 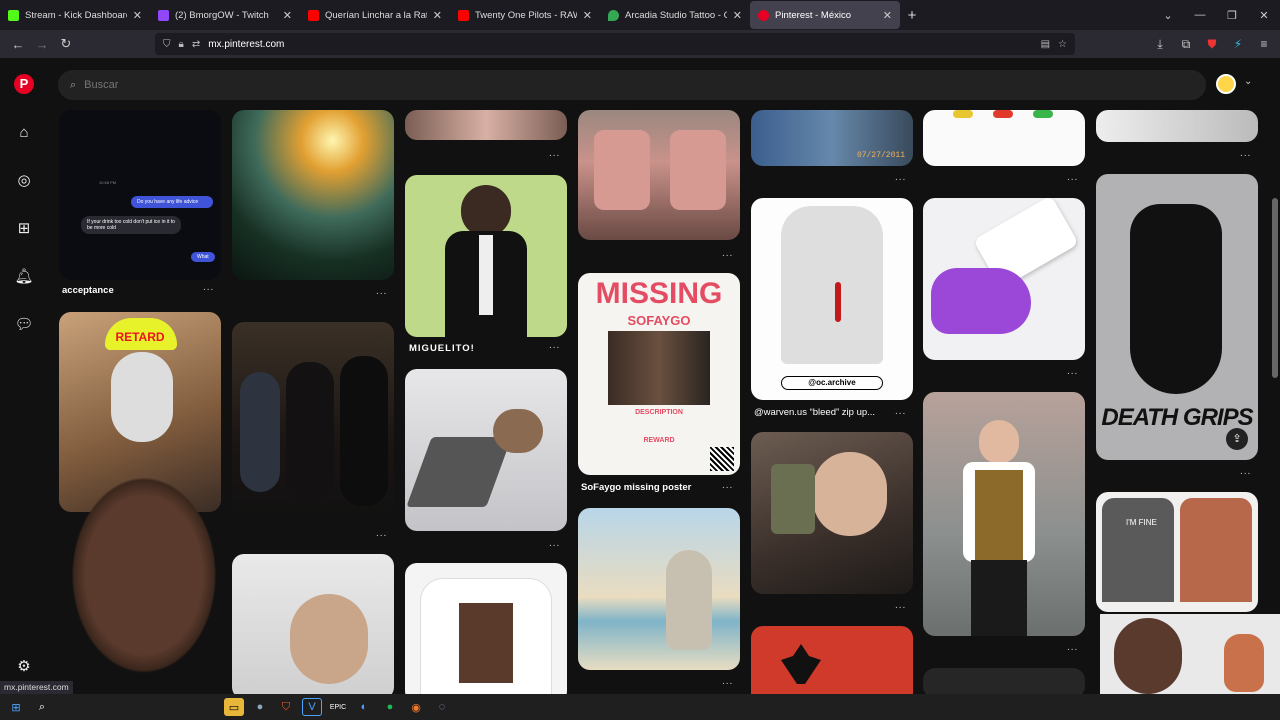 What do you see at coordinates (75, 15) in the screenshot?
I see `tab-kick: Stream - Kick Dashboard ✕` at bounding box center [75, 15].